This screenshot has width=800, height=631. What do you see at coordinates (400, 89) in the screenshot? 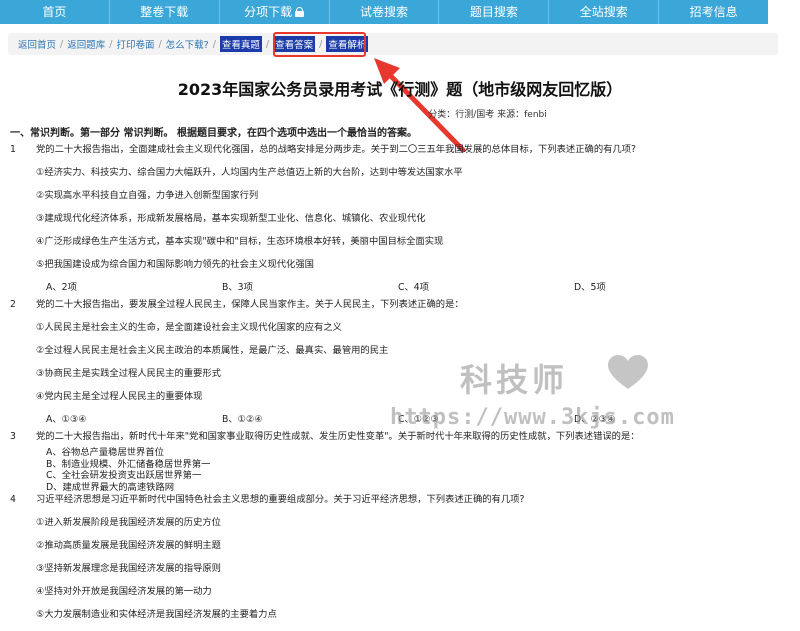
I see `page-title: 2023年国家公务员录用考试《行测》题（地市级网友回忆版）` at bounding box center [400, 89].